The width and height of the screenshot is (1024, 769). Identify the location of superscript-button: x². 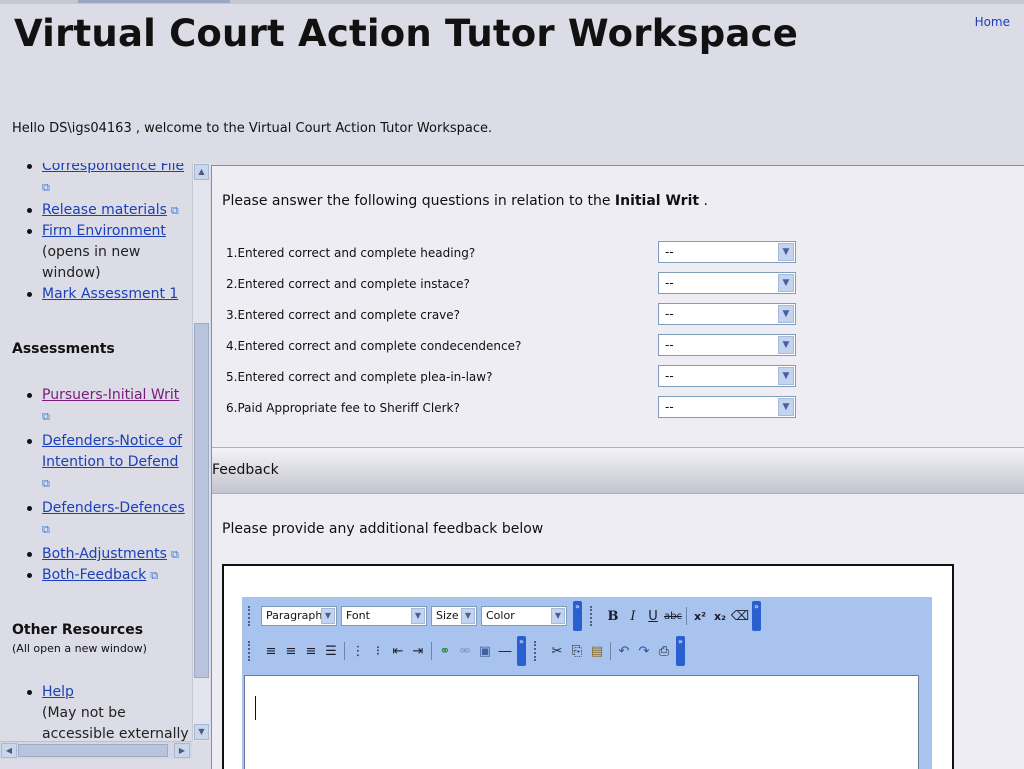
(700, 616).